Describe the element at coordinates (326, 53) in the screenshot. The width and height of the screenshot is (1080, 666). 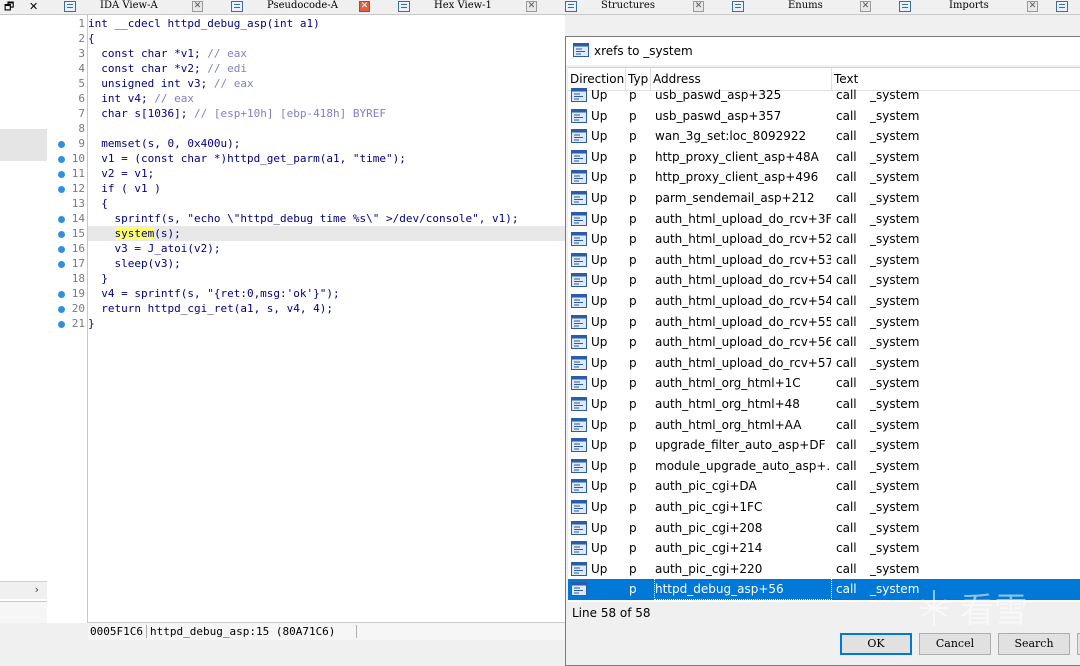
I see `code-line-3: const char *v1; // eax` at that location.